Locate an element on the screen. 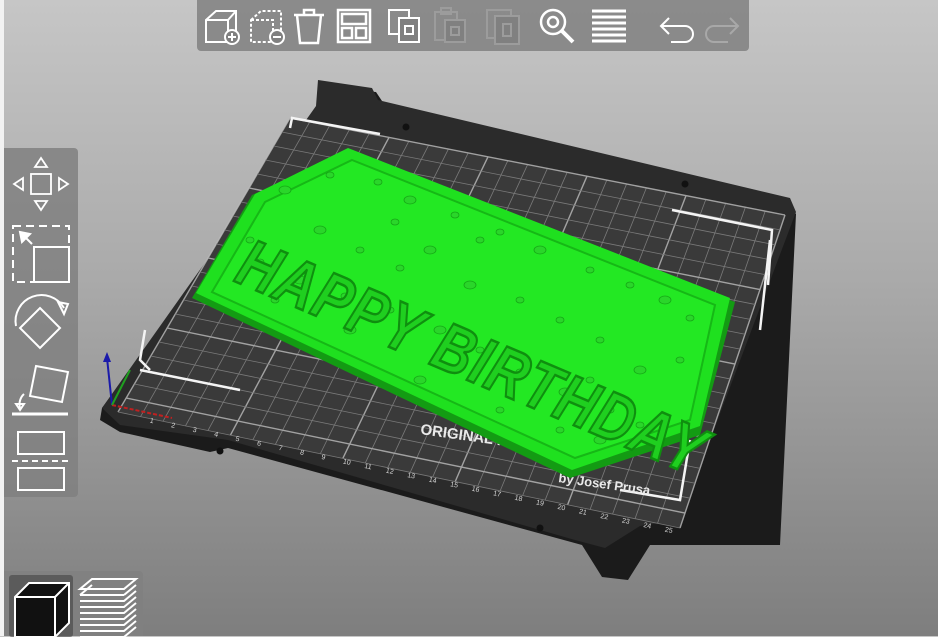 The width and height of the screenshot is (938, 637). move-tool is located at coordinates (41, 184).